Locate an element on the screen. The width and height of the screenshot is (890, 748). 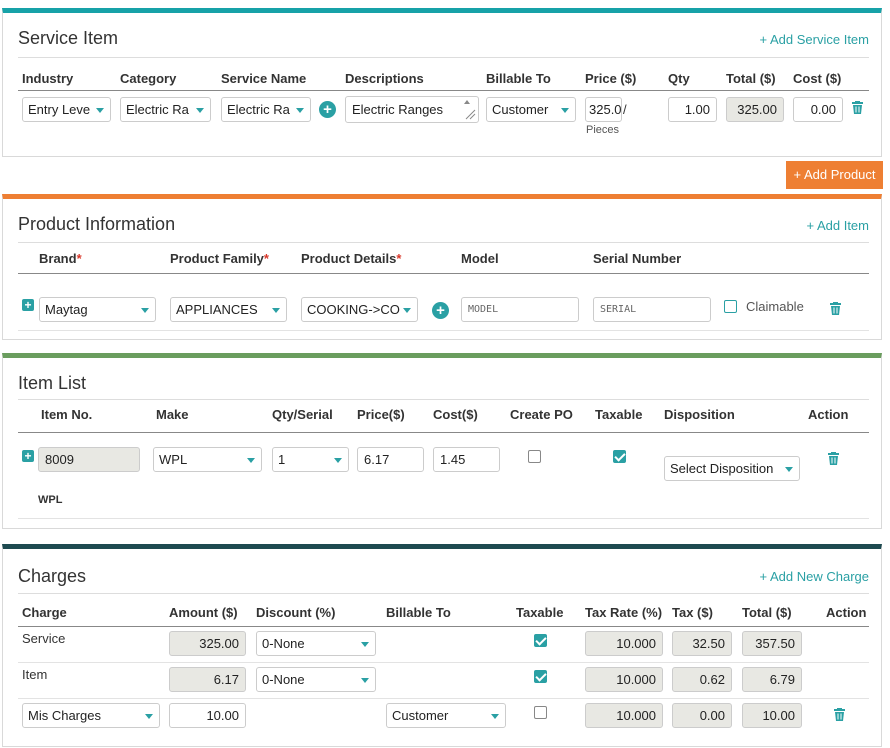
header-divider is located at coordinates (443, 273).